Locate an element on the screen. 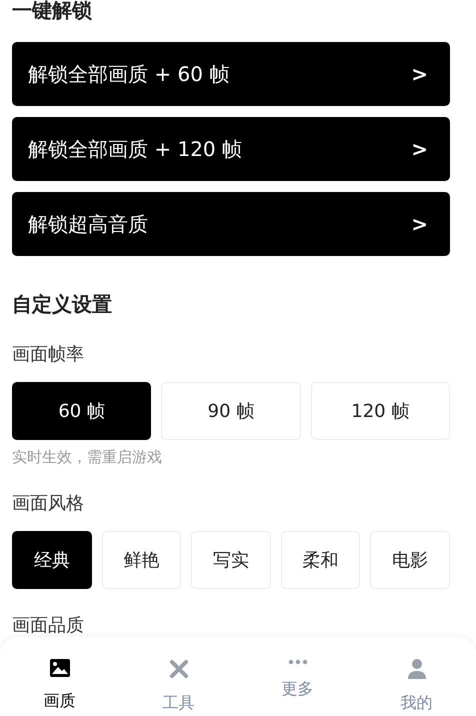 The height and width of the screenshot is (716, 476). option-button: 120 帧 is located at coordinates (380, 411).